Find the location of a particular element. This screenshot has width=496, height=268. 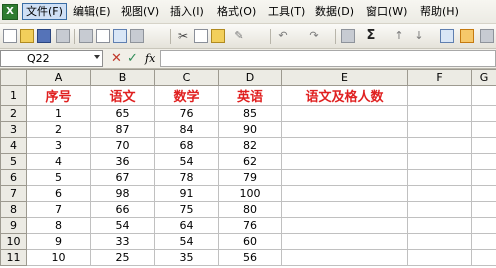

cell-e2 is located at coordinates (344, 113).